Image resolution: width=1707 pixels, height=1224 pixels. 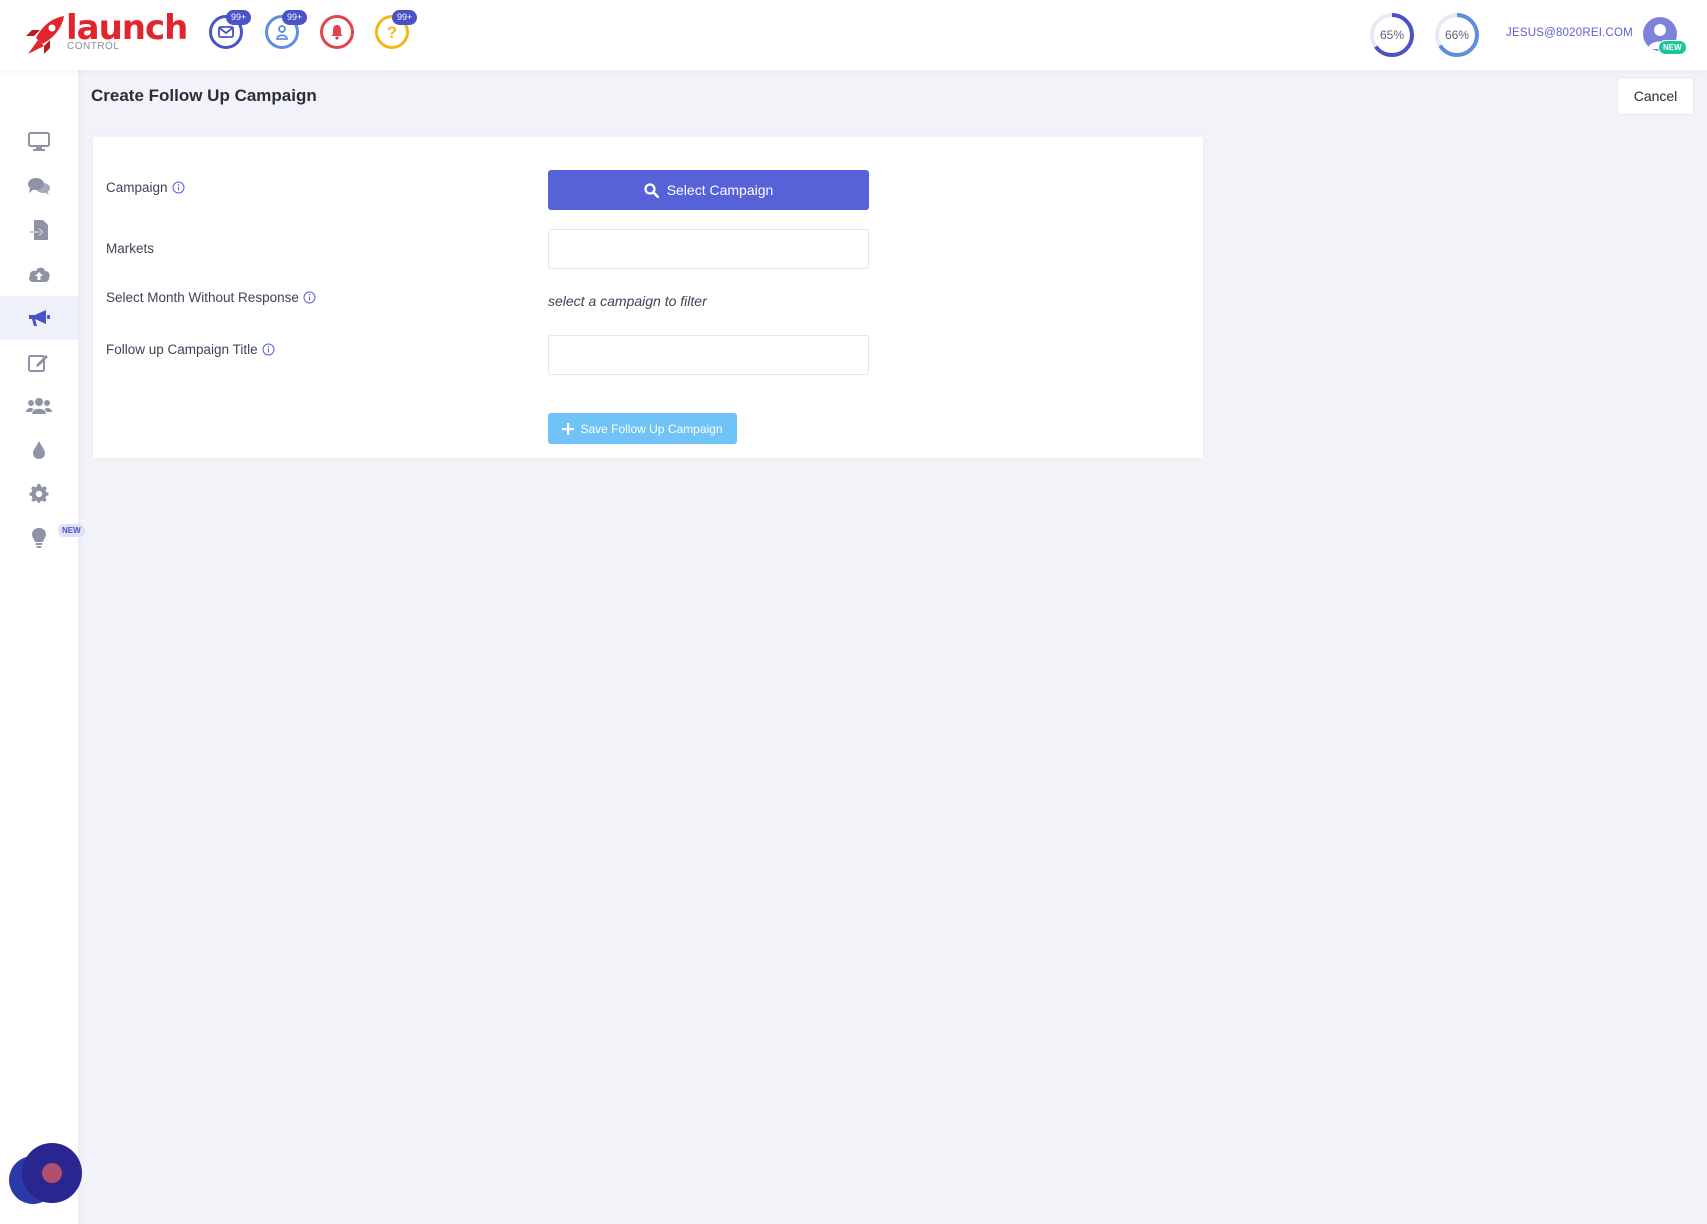 I want to click on megaphone-icon, so click(x=39, y=318).